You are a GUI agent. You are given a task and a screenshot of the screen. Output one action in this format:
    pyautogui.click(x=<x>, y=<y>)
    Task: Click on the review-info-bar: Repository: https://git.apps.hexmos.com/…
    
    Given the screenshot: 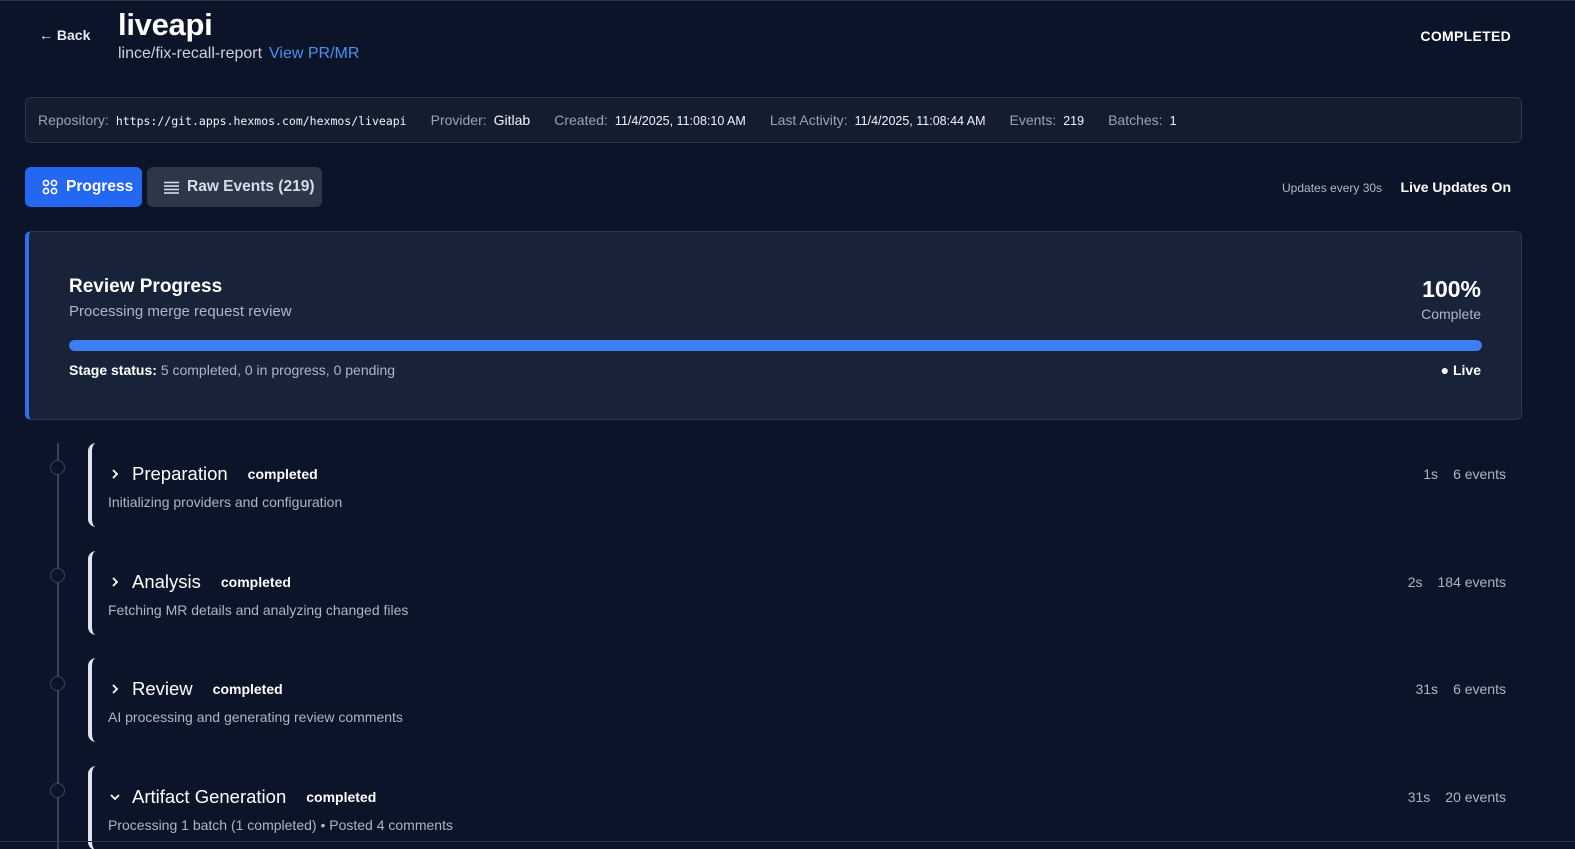 What is the action you would take?
    pyautogui.click(x=773, y=120)
    